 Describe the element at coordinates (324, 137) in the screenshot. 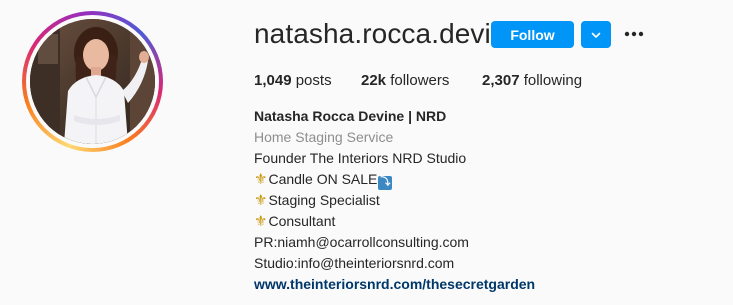

I see `category-label: Home Staging Service` at that location.